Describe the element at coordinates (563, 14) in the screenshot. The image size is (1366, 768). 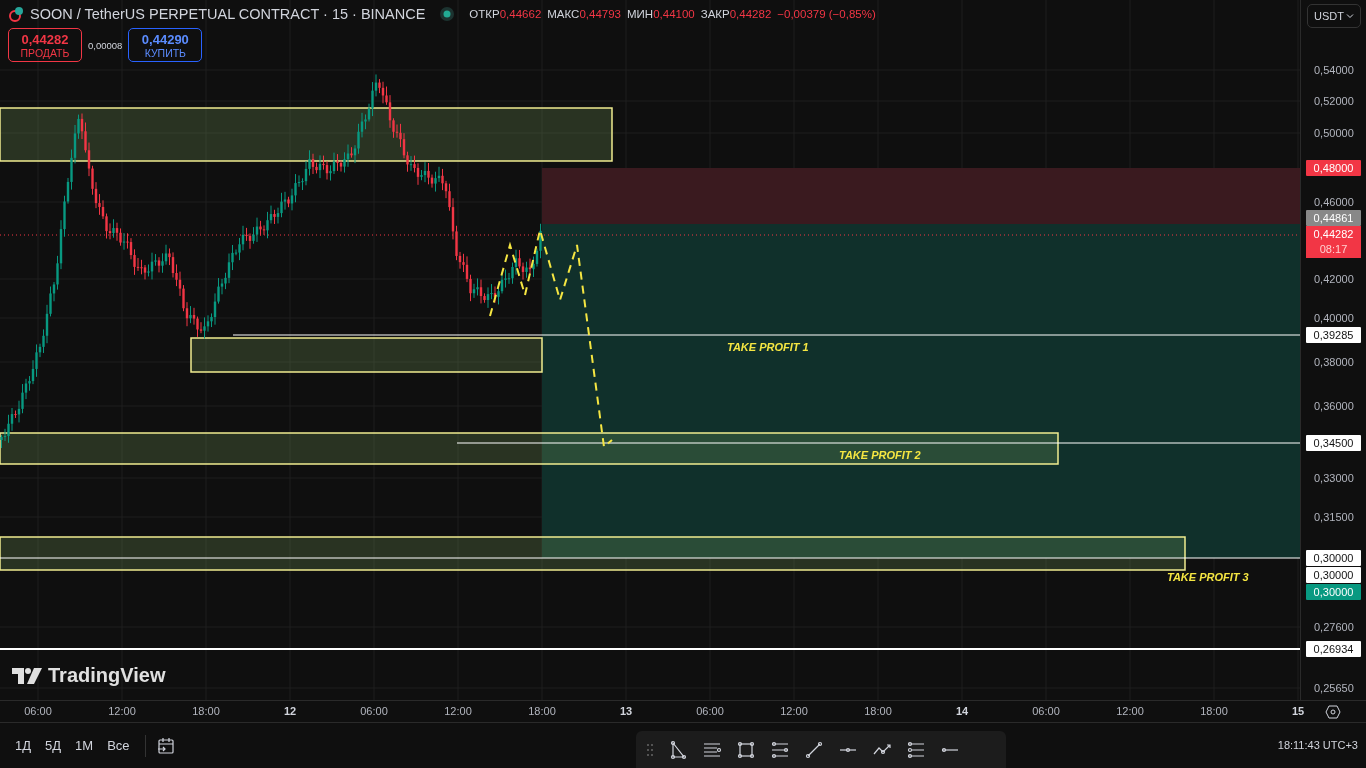
I see `ohlc-label: МАКС` at that location.